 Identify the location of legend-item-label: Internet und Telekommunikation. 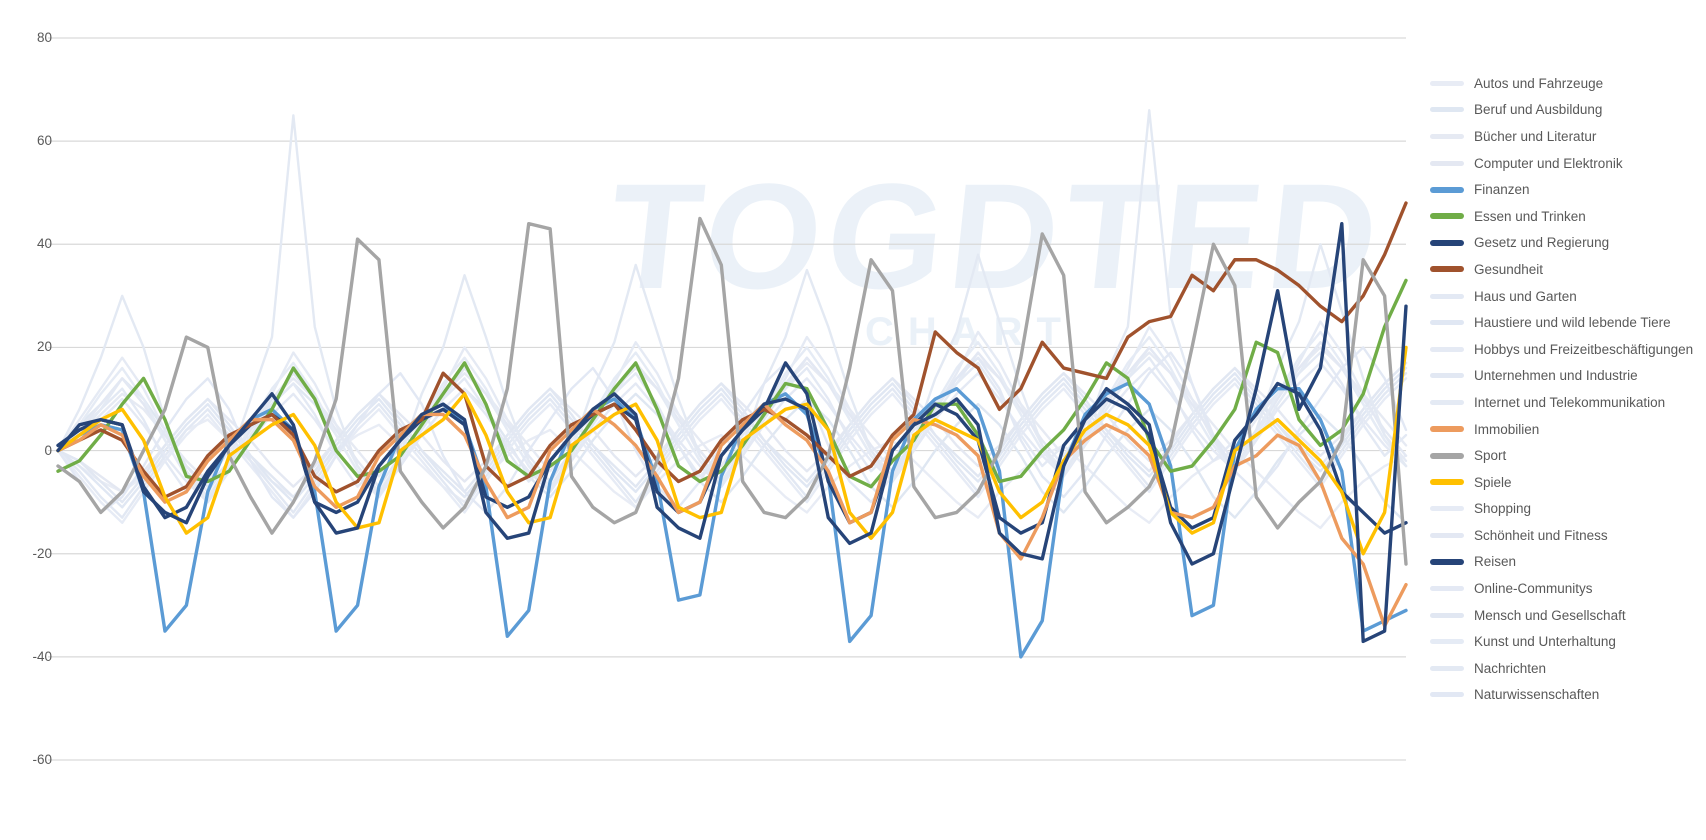
(1570, 402).